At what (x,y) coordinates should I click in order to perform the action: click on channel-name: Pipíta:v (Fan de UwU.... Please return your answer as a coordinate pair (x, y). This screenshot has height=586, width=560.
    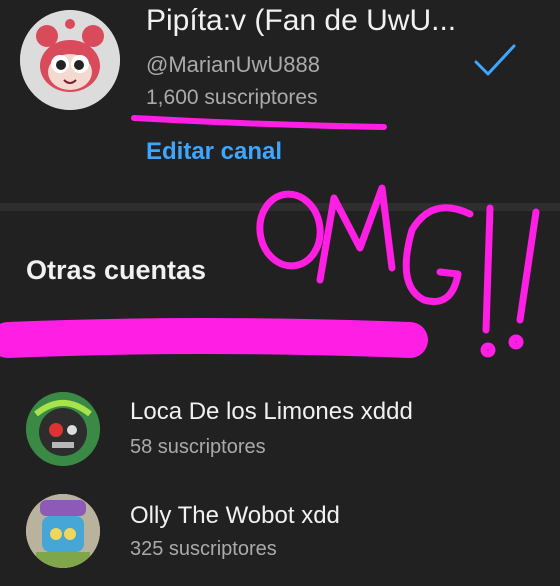
    Looking at the image, I should click on (301, 20).